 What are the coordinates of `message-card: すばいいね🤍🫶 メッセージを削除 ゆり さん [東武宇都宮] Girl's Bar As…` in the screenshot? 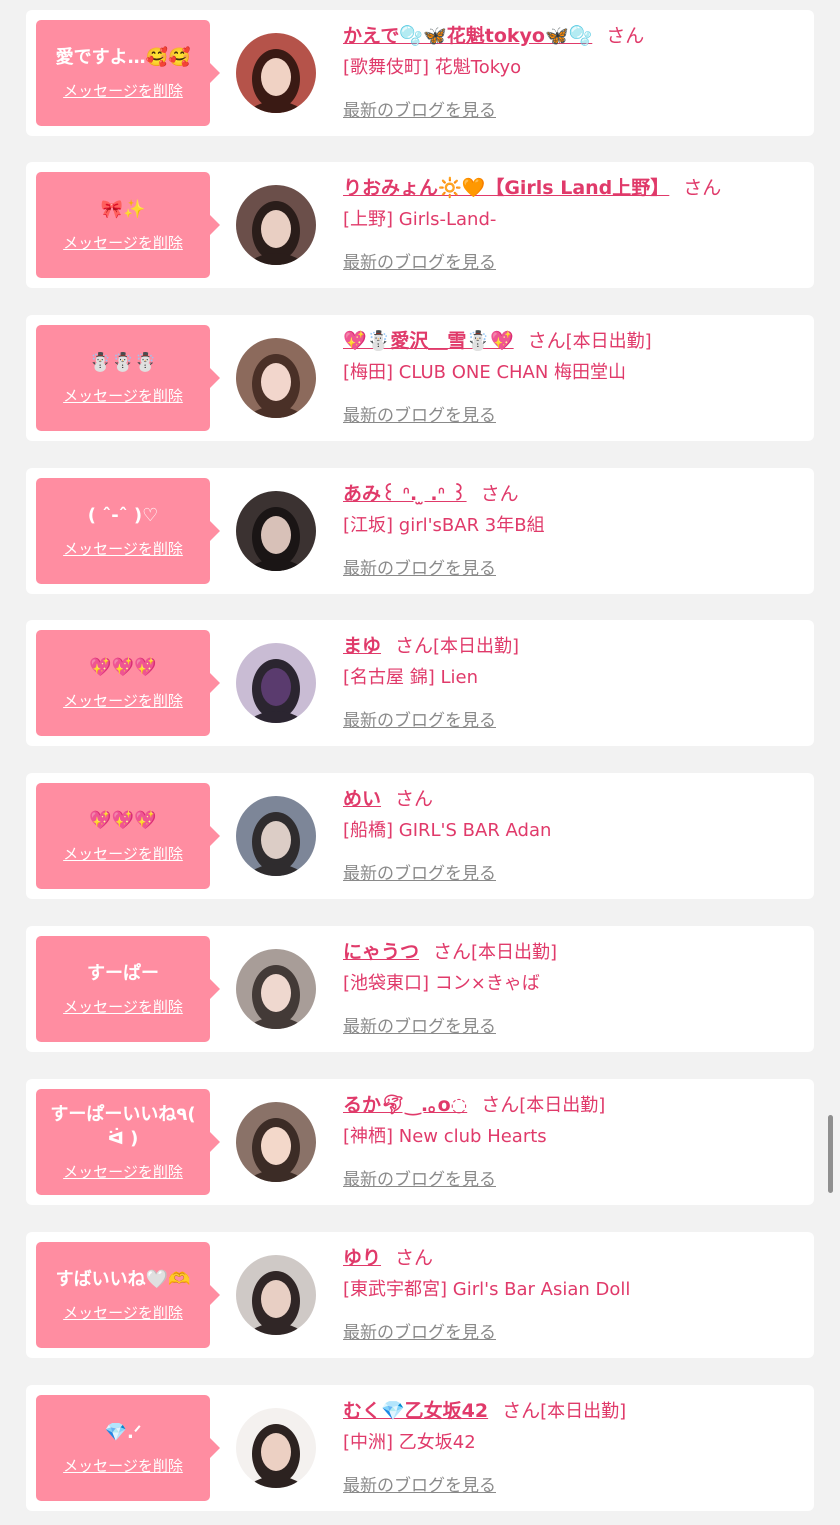 It's located at (420, 1295).